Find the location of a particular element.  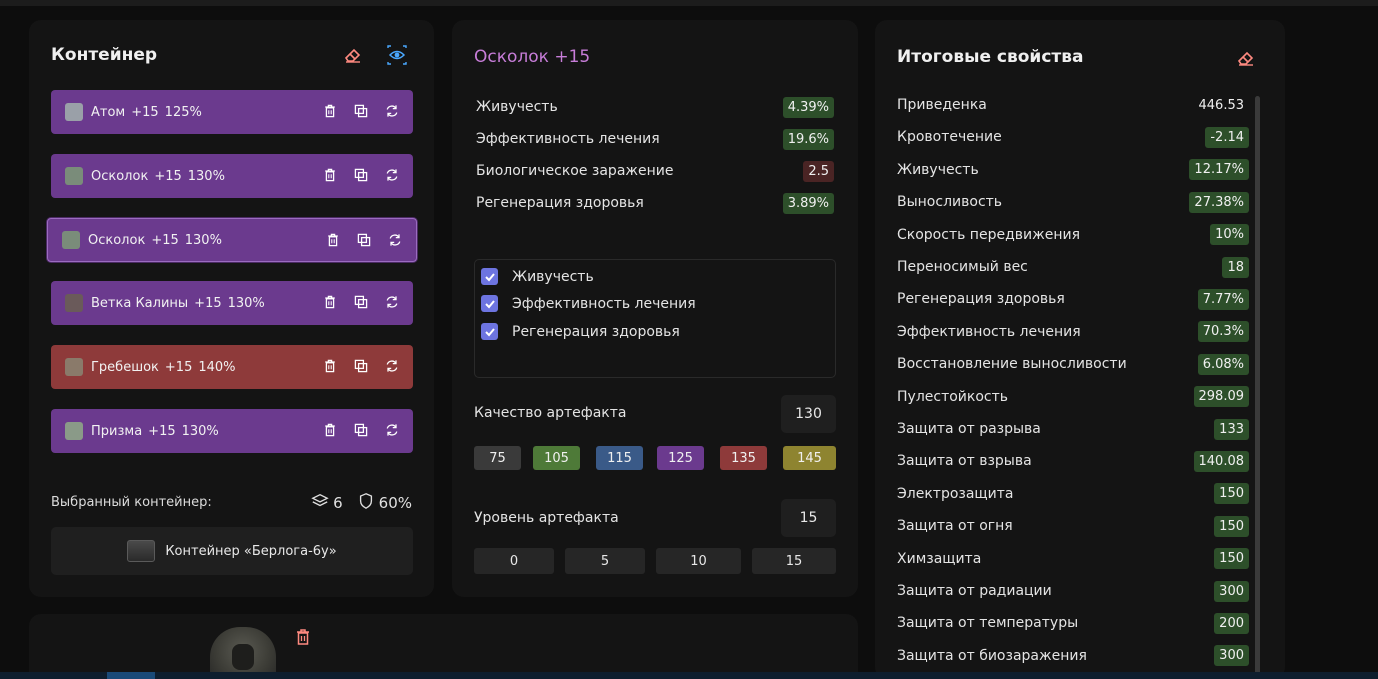

artifact-row: Ветка Калины +15 130% is located at coordinates (232, 303).